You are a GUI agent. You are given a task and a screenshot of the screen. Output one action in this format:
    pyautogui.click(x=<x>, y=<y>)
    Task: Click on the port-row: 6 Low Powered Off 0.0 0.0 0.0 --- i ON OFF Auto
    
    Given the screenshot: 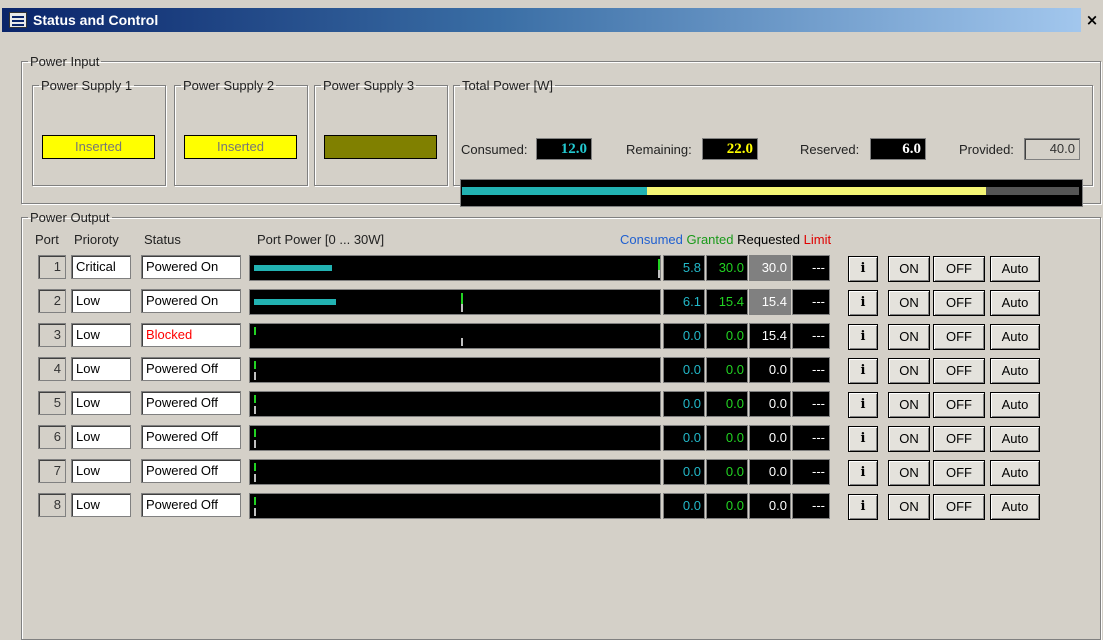 What is the action you would take?
    pyautogui.click(x=554, y=437)
    